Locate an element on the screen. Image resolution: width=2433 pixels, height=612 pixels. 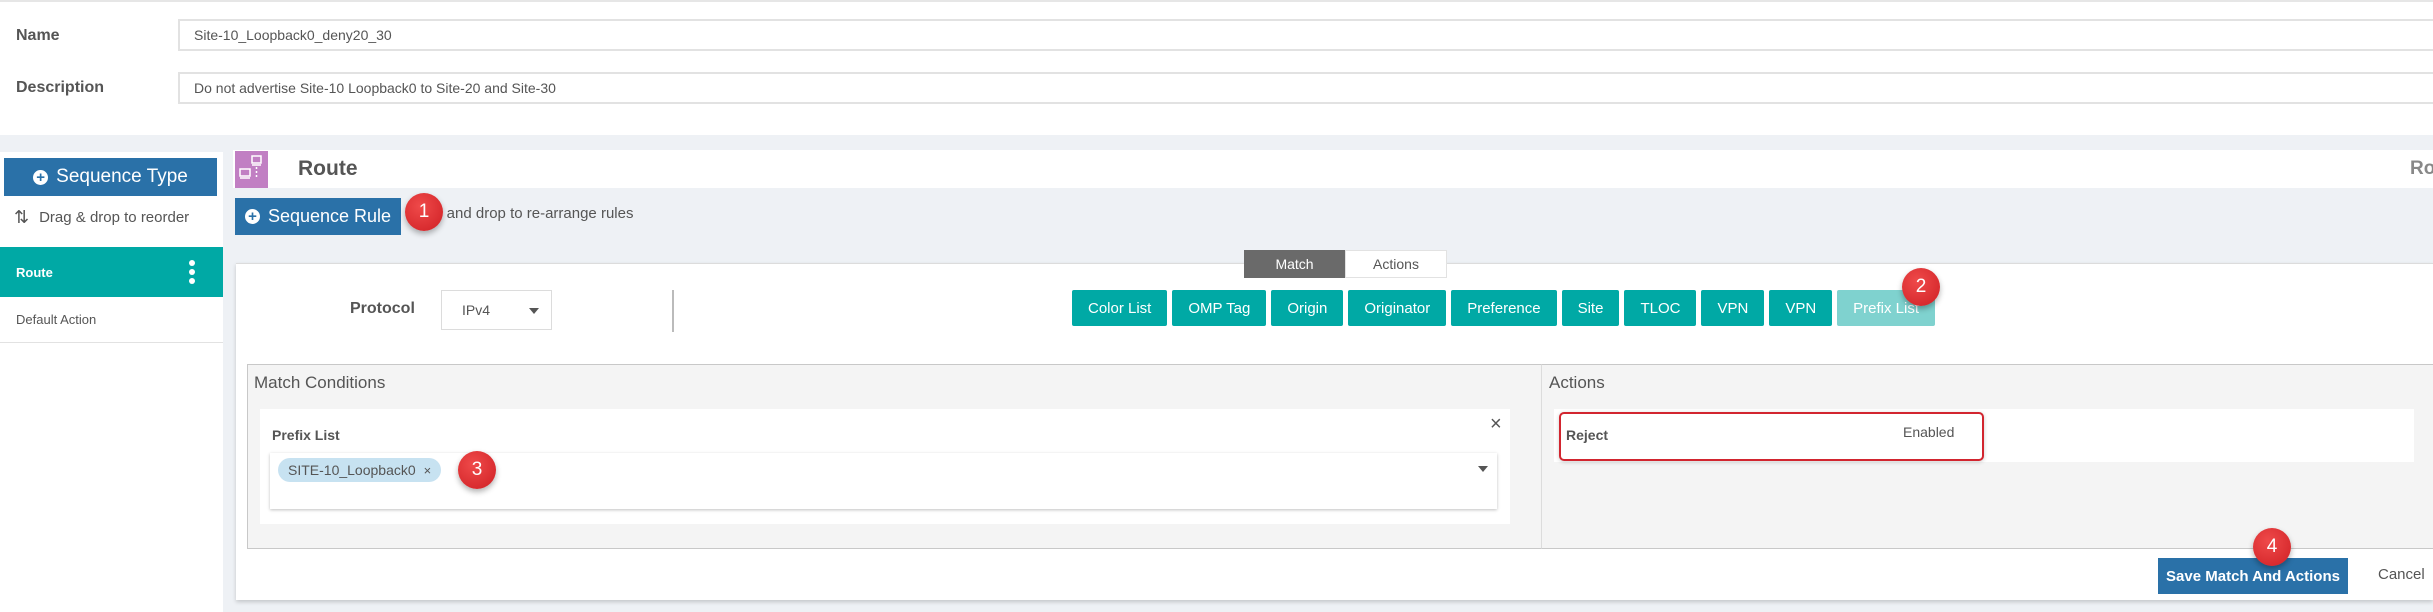
reject-label: Reject is located at coordinates (1587, 435).